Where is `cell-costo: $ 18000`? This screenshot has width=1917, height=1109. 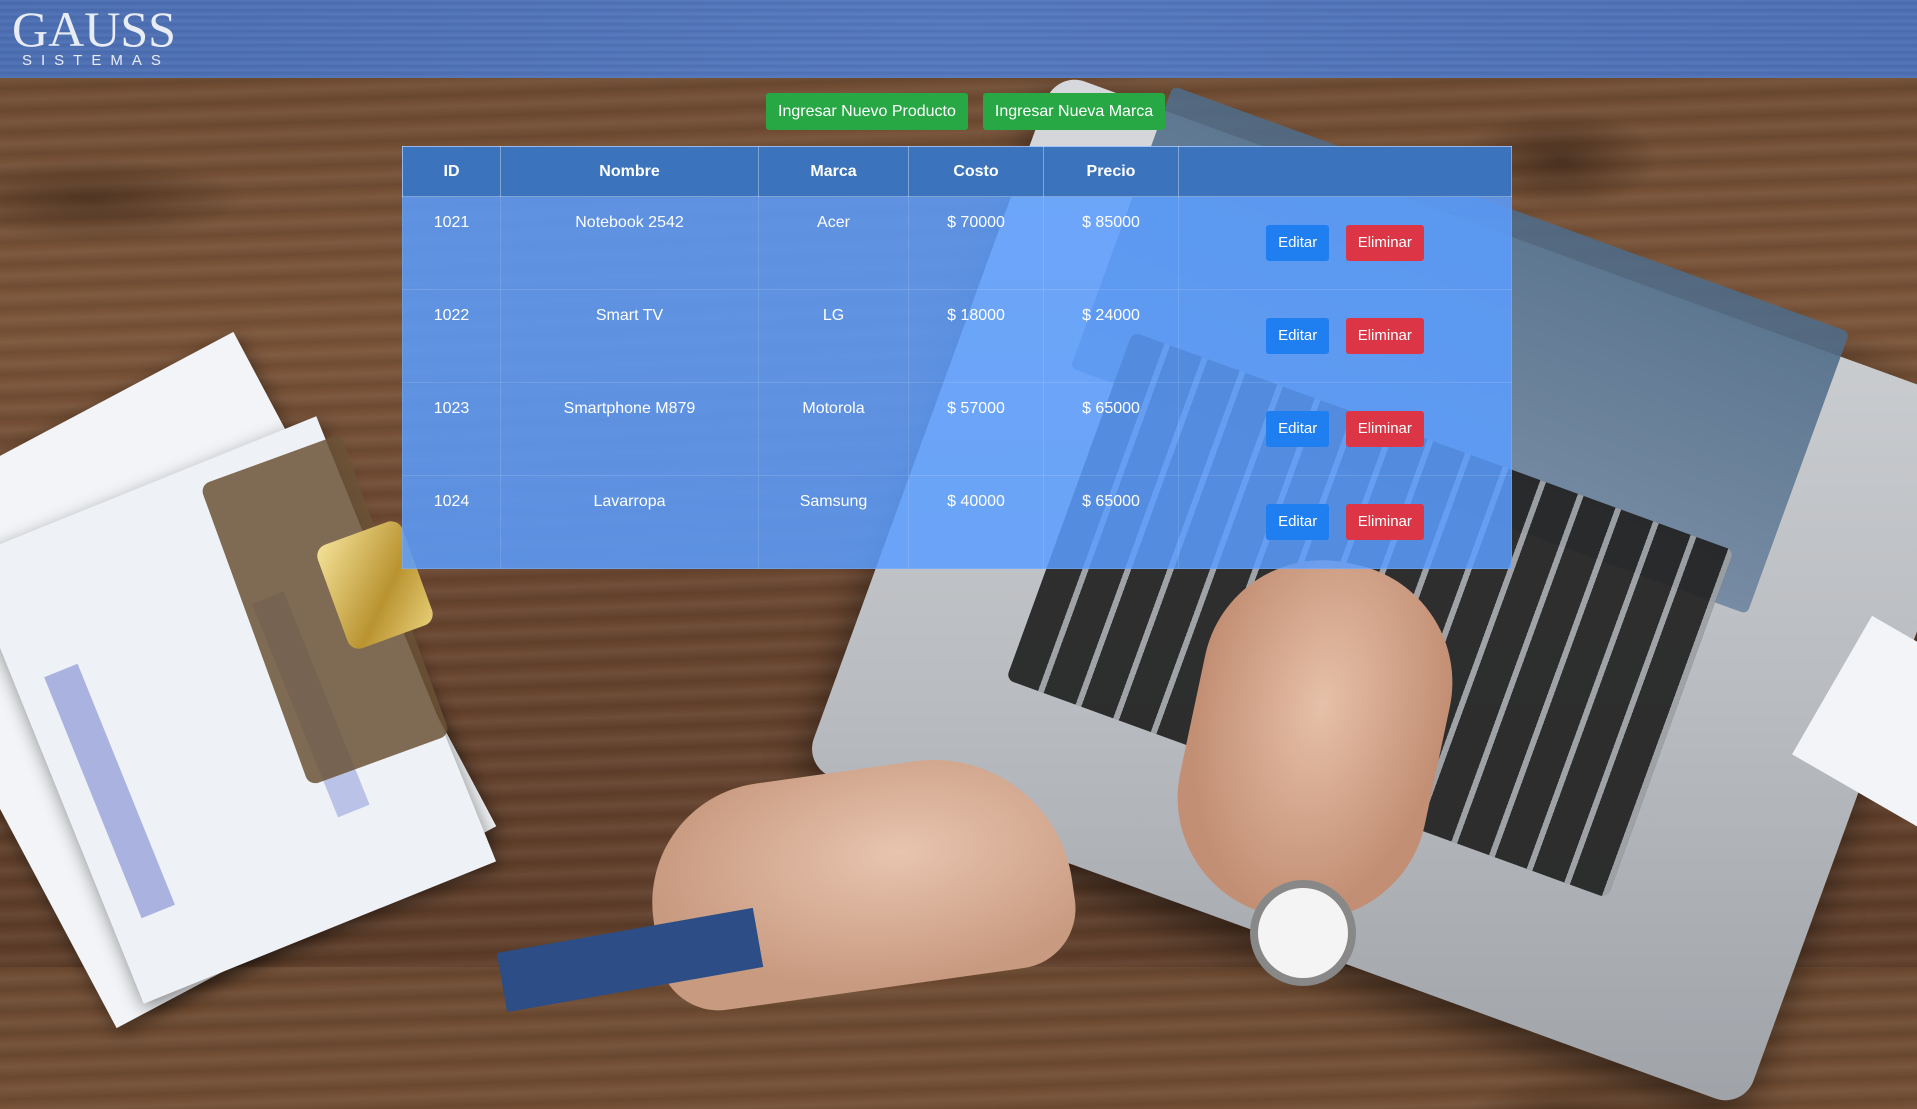 cell-costo: $ 18000 is located at coordinates (976, 336).